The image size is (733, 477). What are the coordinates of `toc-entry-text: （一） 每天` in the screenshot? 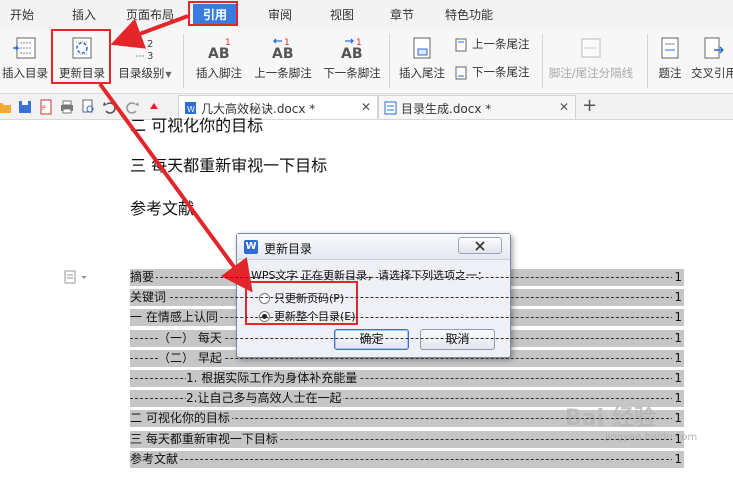 It's located at (191, 337).